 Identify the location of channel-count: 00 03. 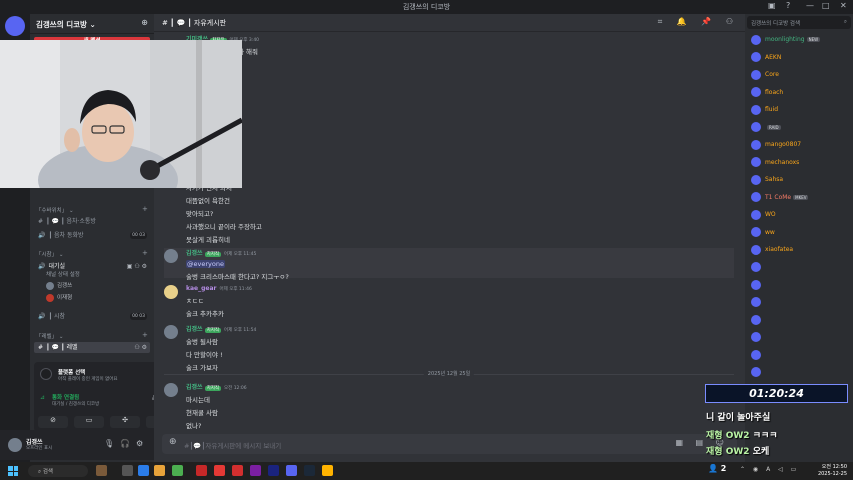
(138, 235).